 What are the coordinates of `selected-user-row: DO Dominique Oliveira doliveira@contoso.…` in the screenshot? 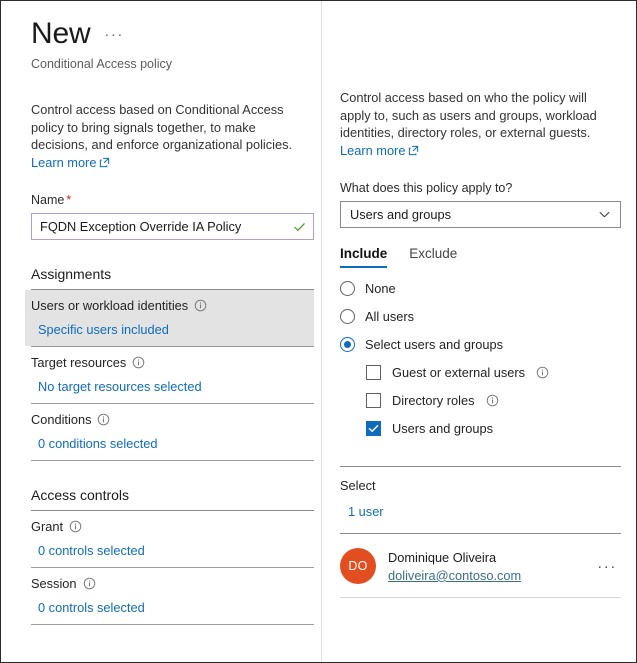 It's located at (480, 572).